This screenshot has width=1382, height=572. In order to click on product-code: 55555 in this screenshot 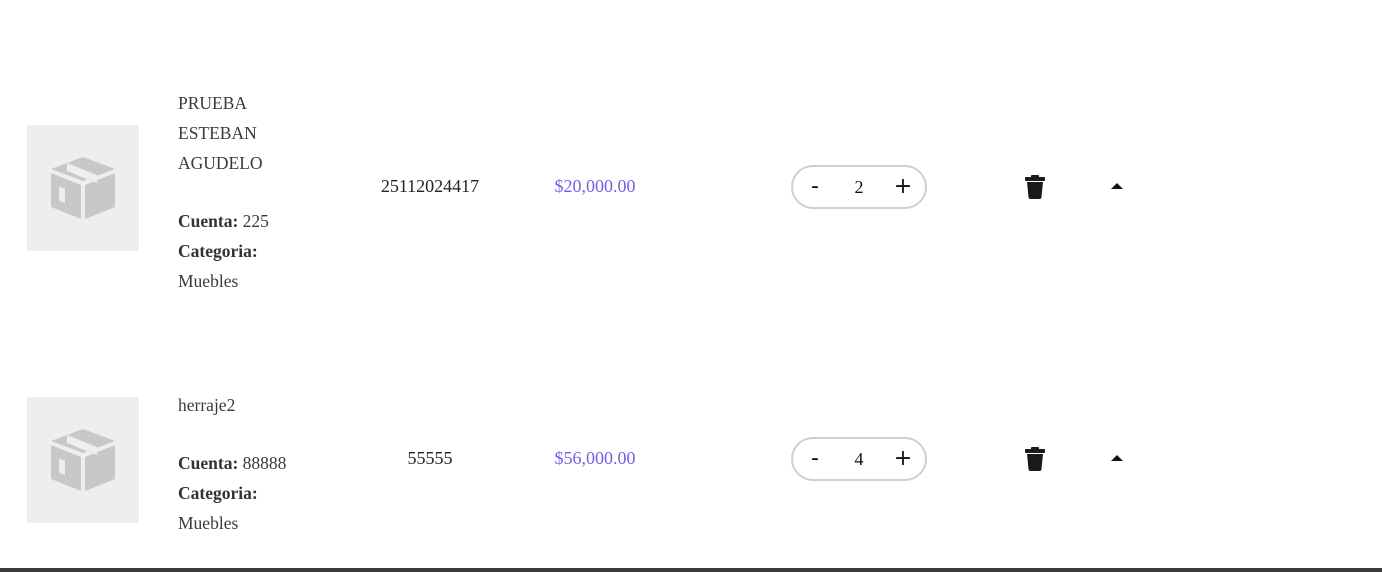, I will do `click(430, 458)`.